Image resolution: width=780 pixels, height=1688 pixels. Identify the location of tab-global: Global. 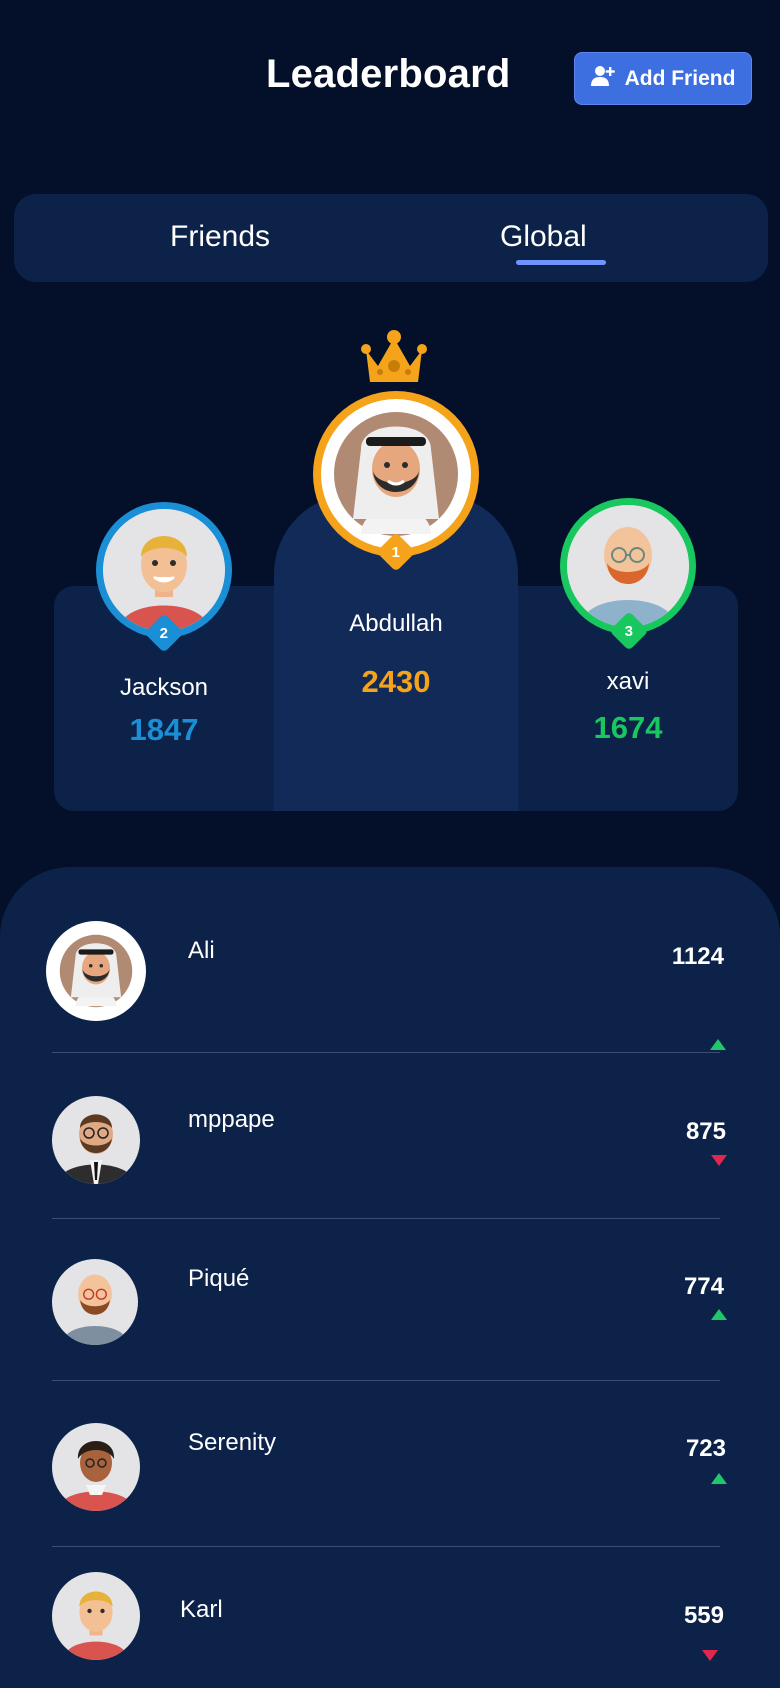
(543, 237).